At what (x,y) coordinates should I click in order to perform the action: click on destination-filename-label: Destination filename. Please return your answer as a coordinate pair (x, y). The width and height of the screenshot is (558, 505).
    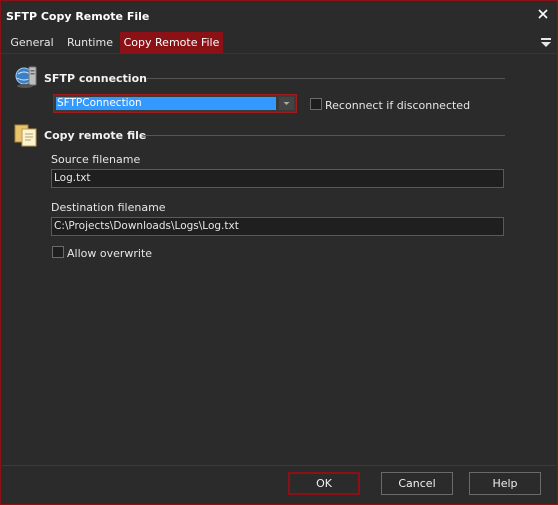
    Looking at the image, I should click on (108, 207).